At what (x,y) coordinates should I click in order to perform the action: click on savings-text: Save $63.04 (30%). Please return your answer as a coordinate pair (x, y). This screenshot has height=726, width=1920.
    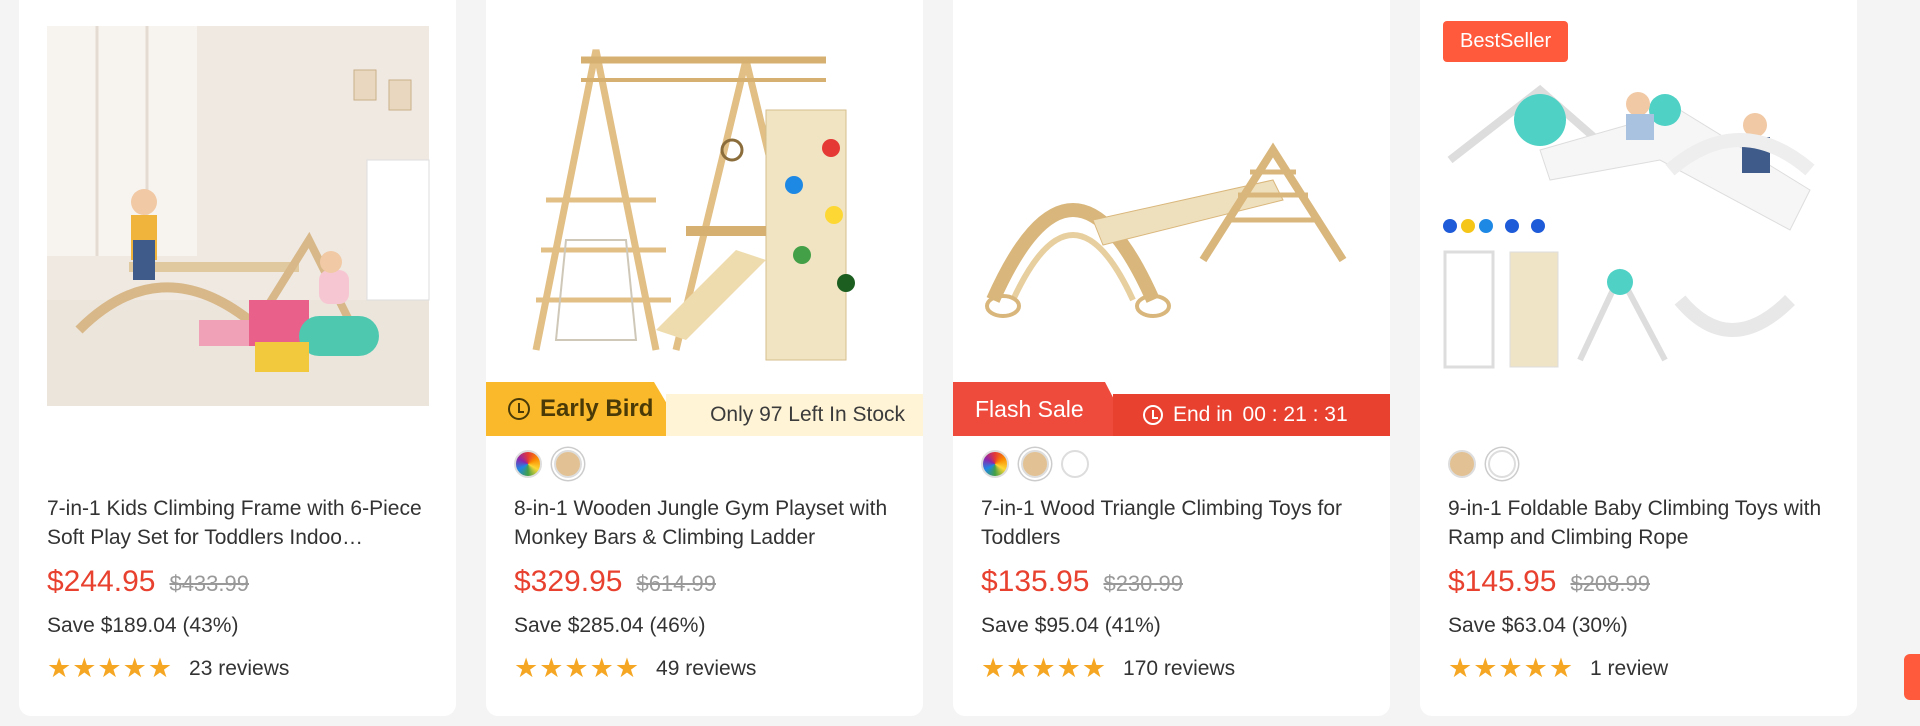
    Looking at the image, I should click on (1538, 625).